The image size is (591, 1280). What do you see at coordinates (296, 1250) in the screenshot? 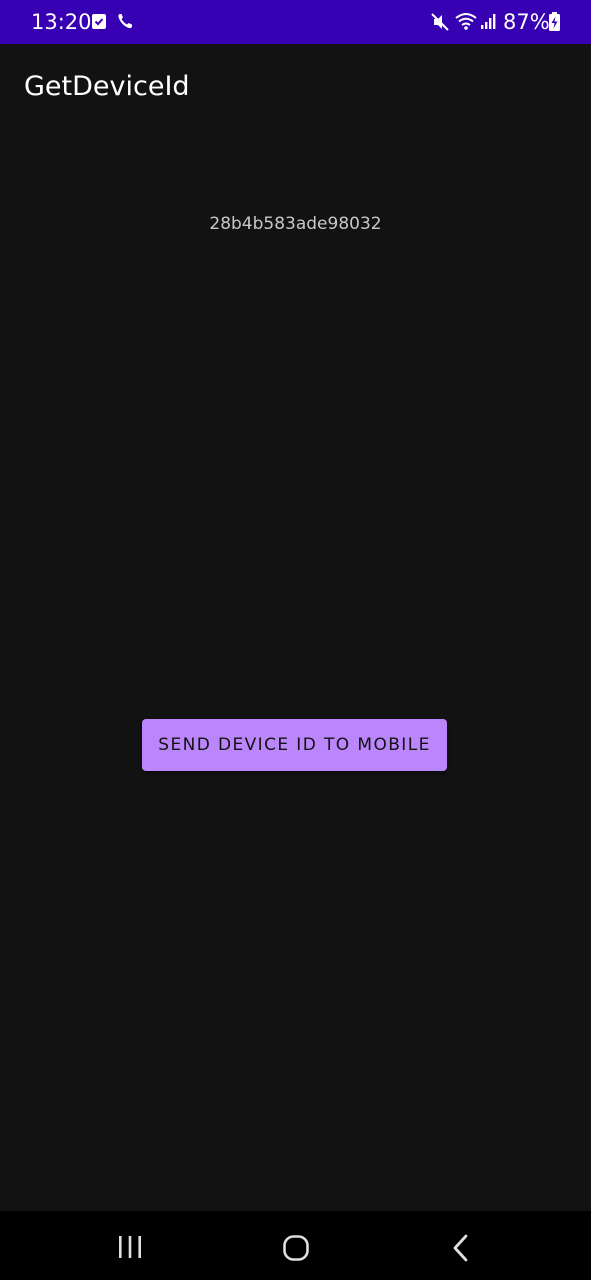
I see `home-icon` at bounding box center [296, 1250].